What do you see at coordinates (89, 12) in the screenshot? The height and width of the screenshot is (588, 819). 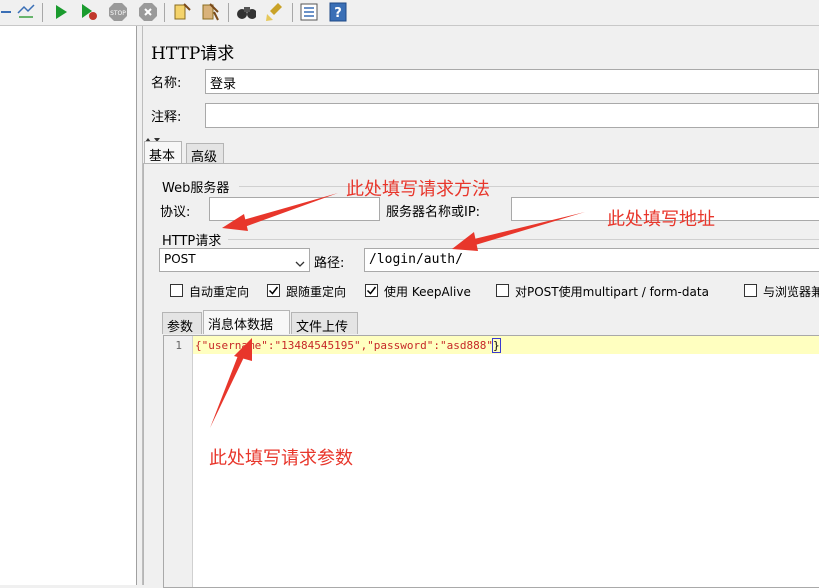 I see `start-no-pause-icon` at bounding box center [89, 12].